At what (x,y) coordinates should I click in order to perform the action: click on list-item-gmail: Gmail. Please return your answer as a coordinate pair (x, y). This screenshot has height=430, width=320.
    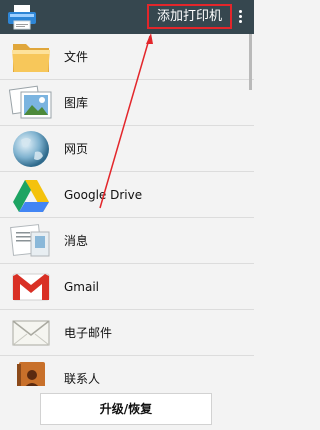
    Looking at the image, I should click on (127, 287).